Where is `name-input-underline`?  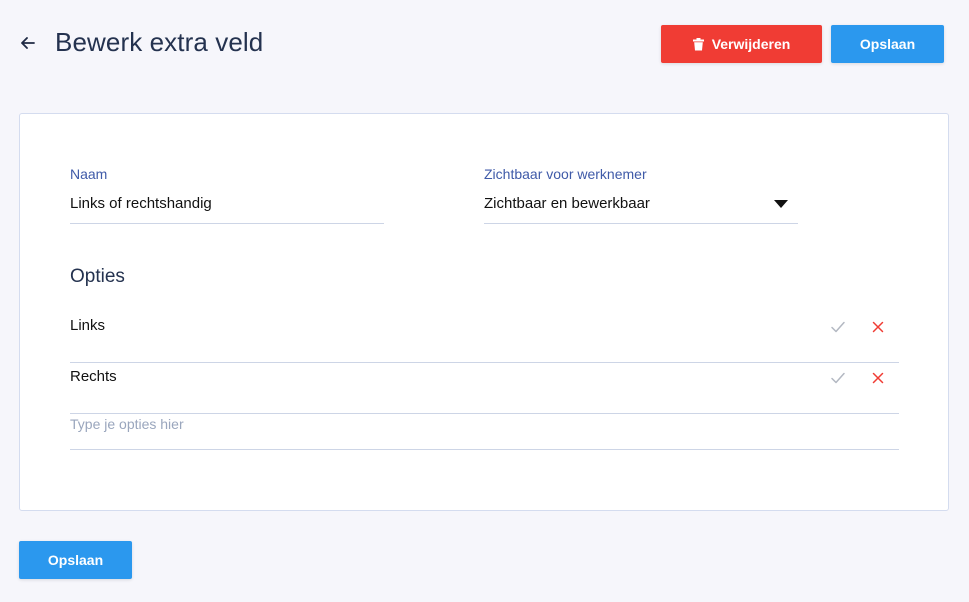
name-input-underline is located at coordinates (227, 223).